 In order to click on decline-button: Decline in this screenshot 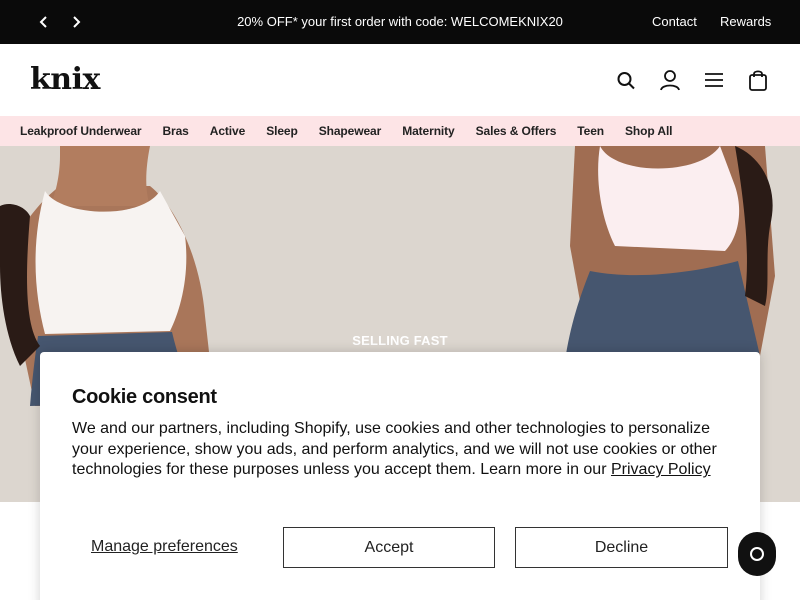, I will do `click(621, 547)`.